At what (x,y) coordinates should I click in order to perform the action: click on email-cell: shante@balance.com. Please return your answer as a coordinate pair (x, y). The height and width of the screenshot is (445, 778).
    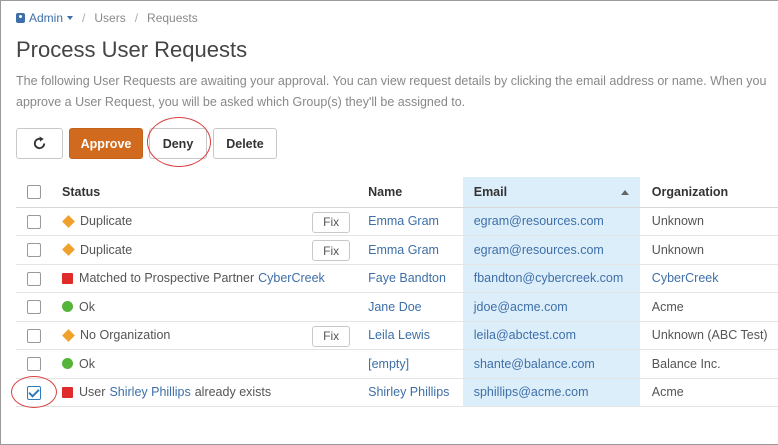
    Looking at the image, I should click on (551, 364).